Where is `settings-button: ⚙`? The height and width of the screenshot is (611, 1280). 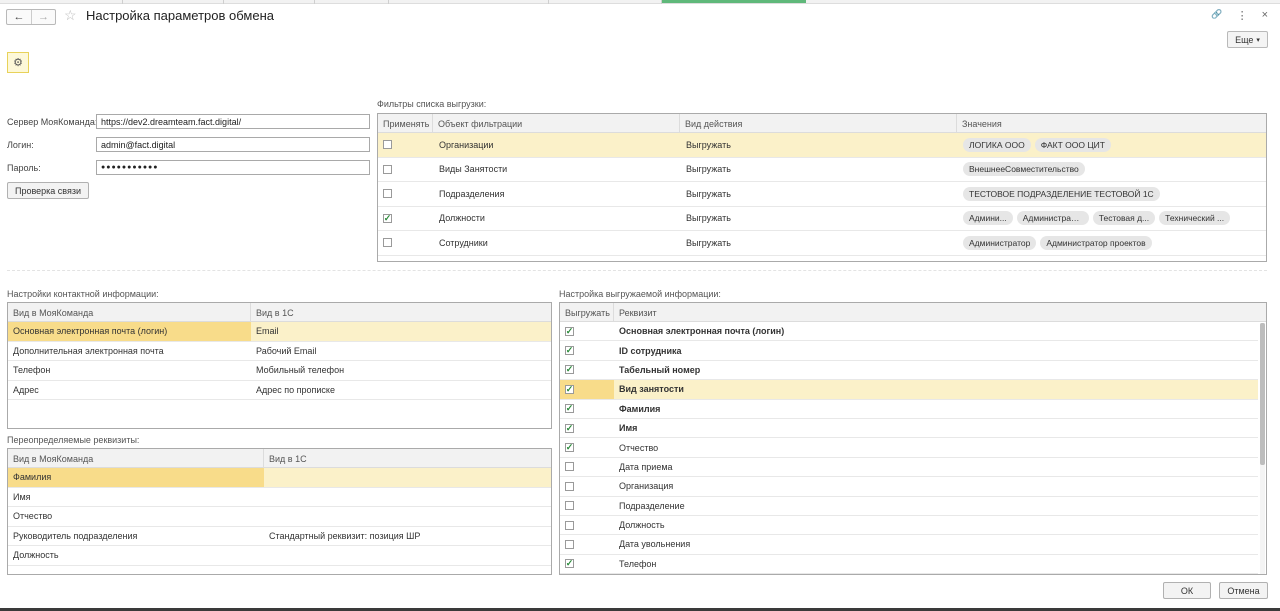 settings-button: ⚙ is located at coordinates (18, 62).